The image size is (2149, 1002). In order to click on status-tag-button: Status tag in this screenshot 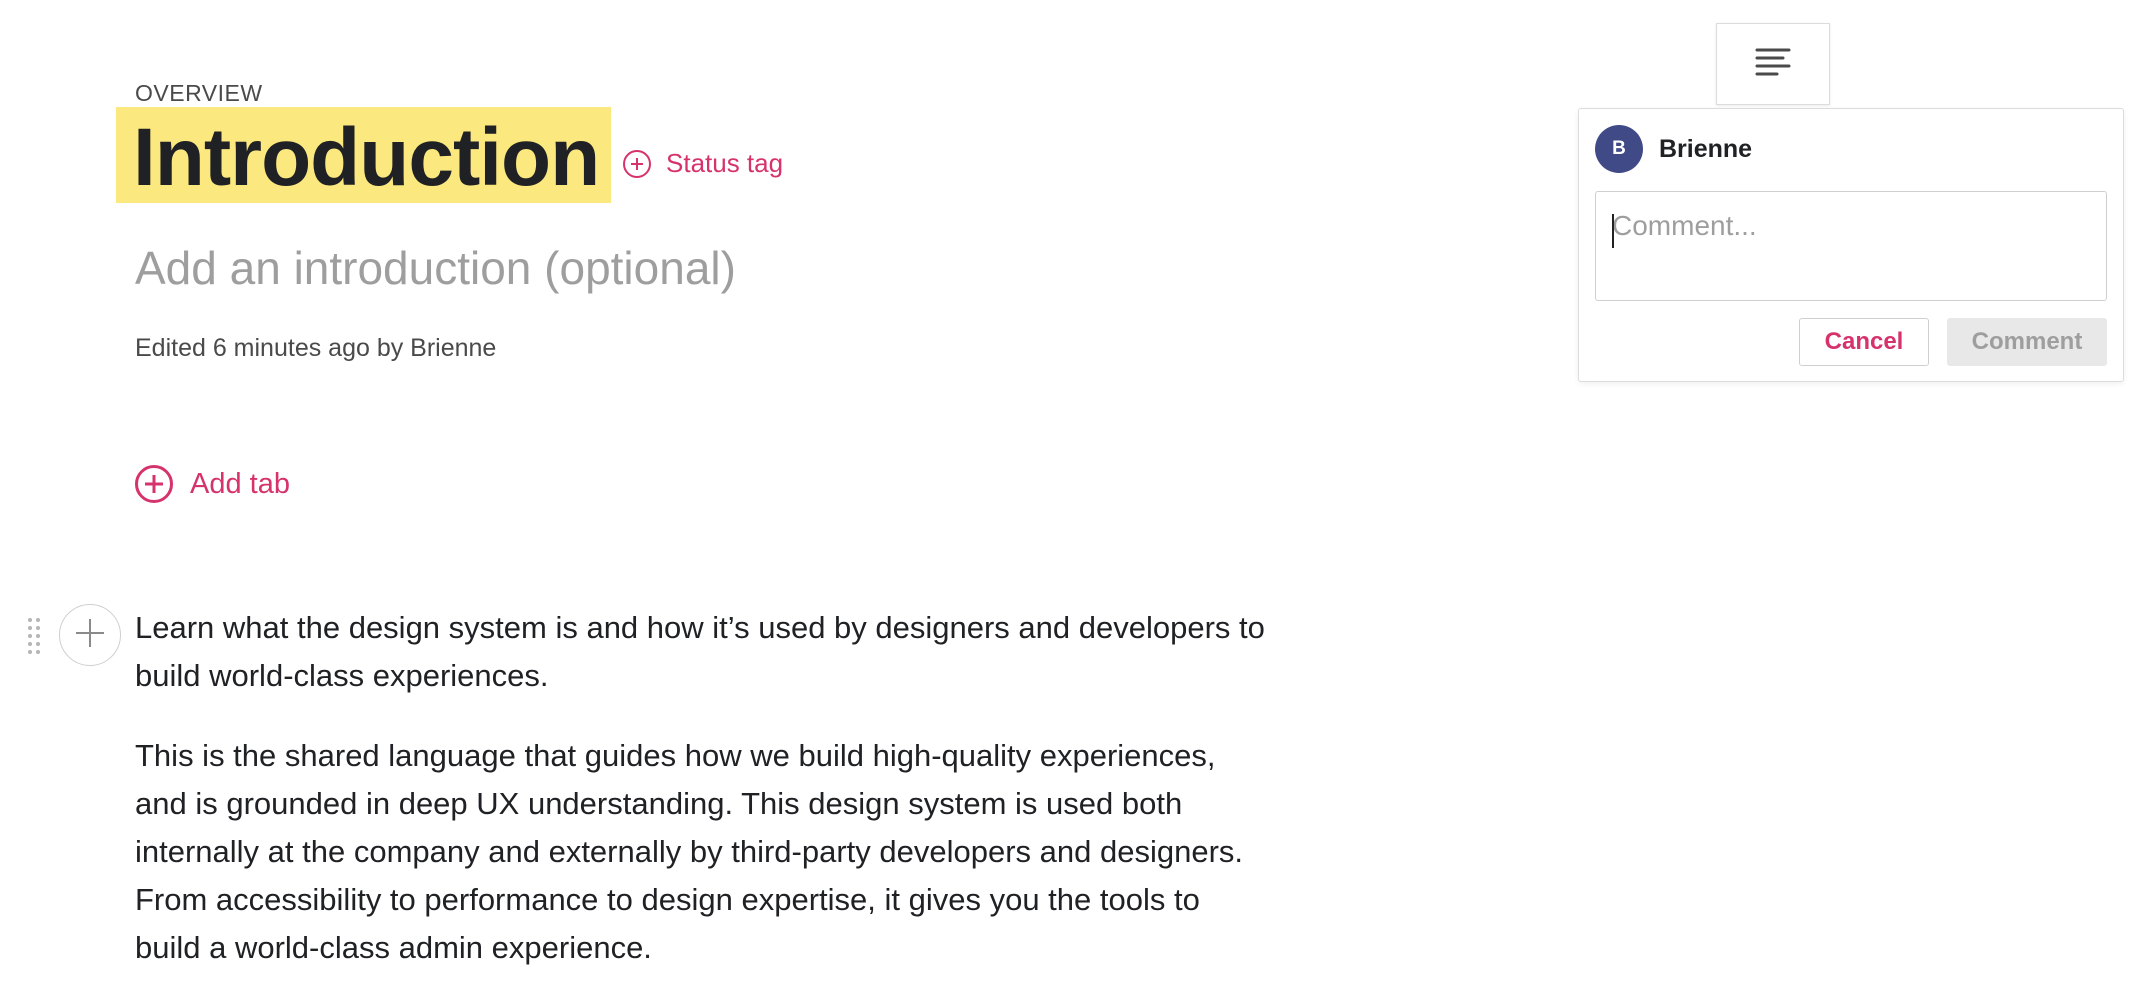, I will do `click(702, 163)`.